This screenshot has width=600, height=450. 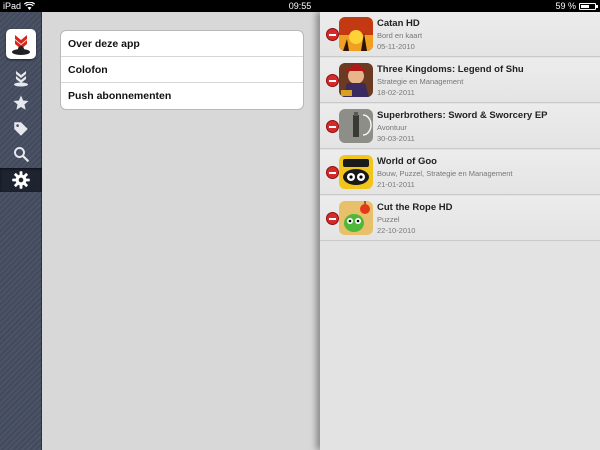 I want to click on sidebar-item-search, so click(x=21, y=154).